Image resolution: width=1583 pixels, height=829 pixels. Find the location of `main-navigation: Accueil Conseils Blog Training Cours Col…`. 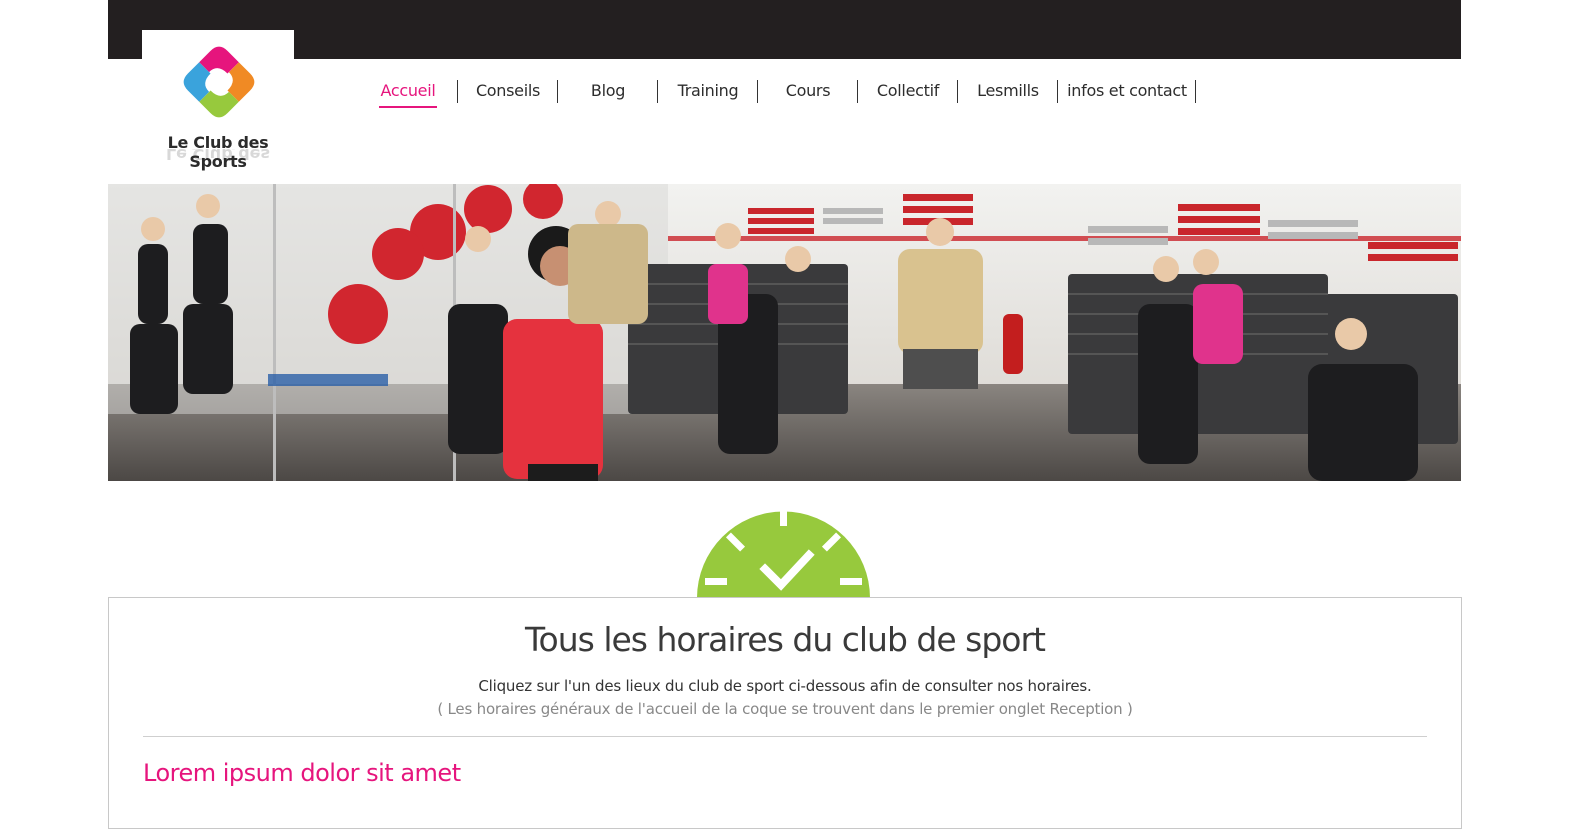

main-navigation: Accueil Conseils Blog Training Cours Col… is located at coordinates (777, 93).